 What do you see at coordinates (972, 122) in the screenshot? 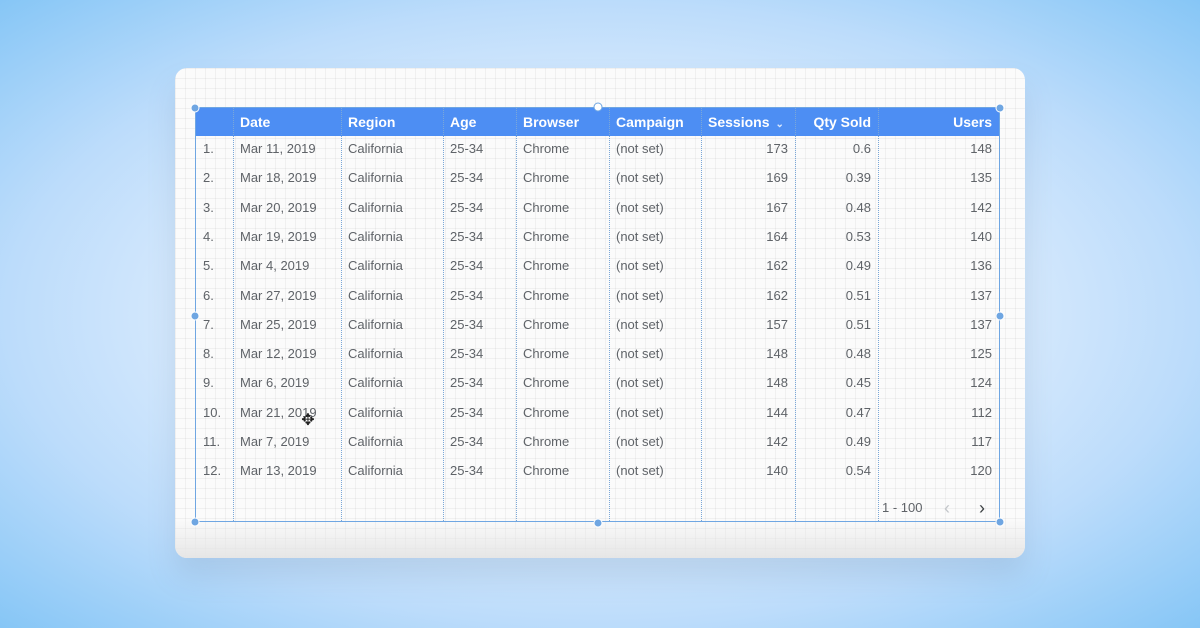
I see `column-header-label: Users` at bounding box center [972, 122].